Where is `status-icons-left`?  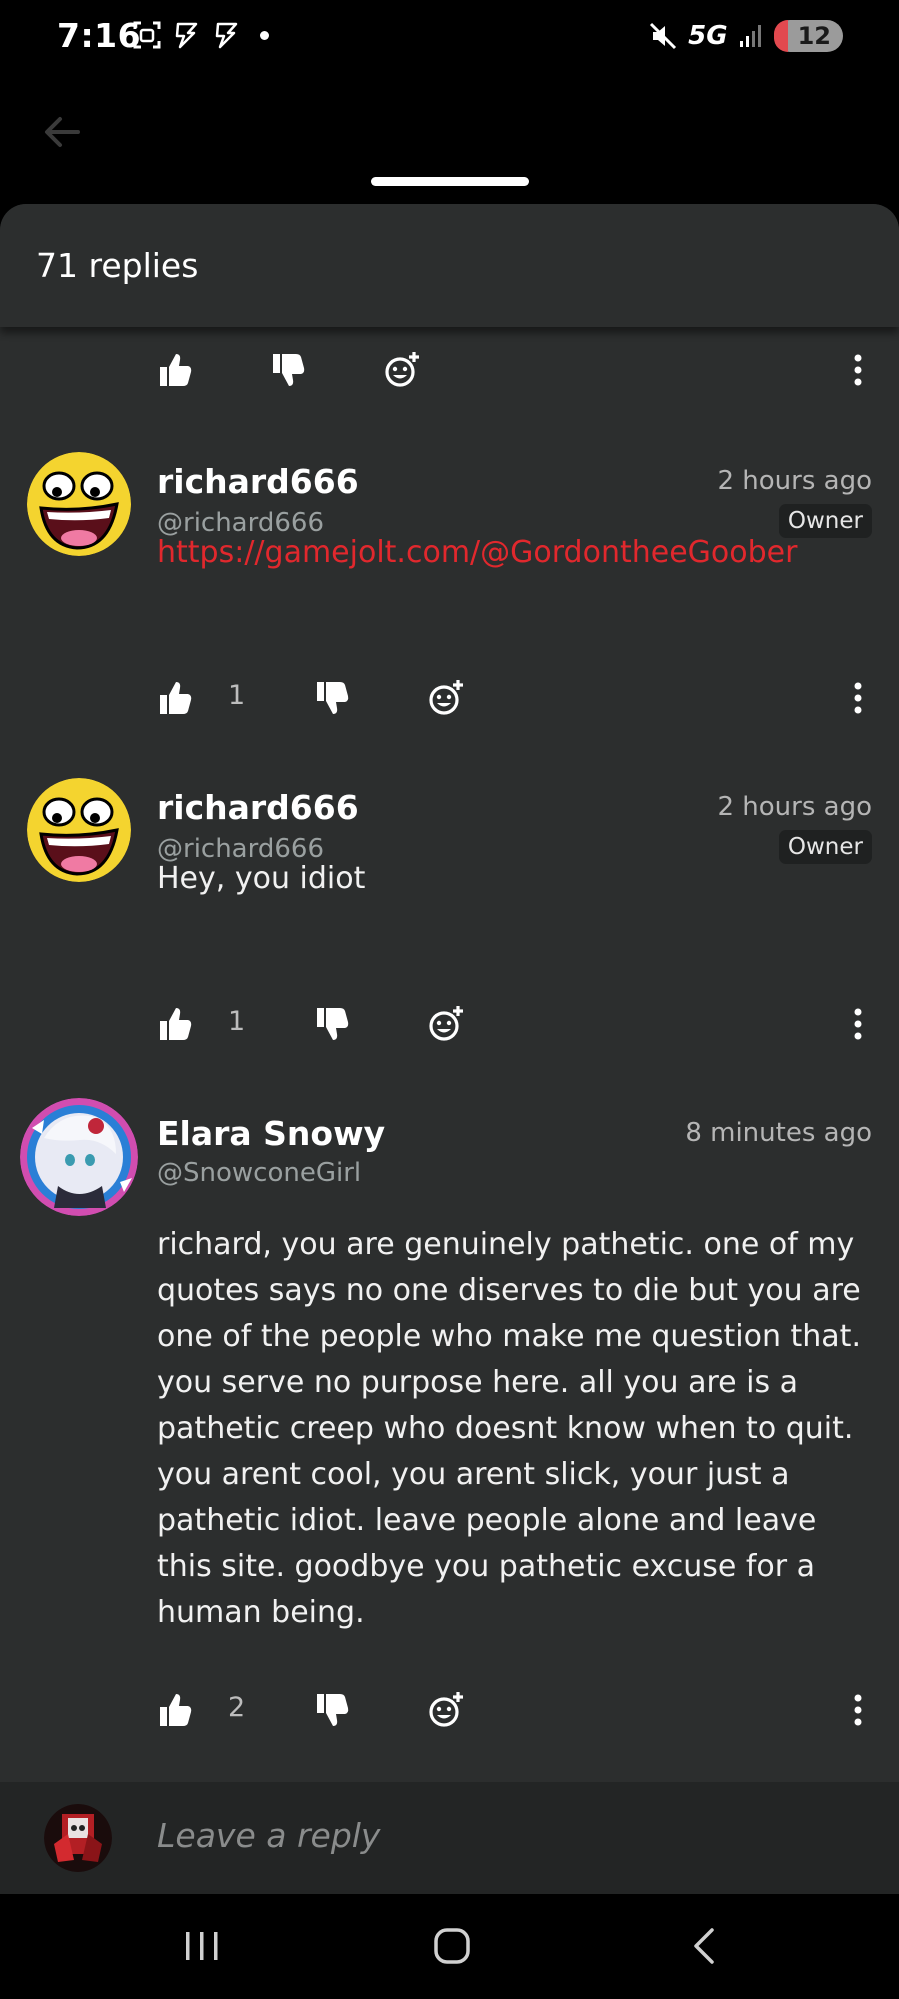 status-icons-left is located at coordinates (200, 35).